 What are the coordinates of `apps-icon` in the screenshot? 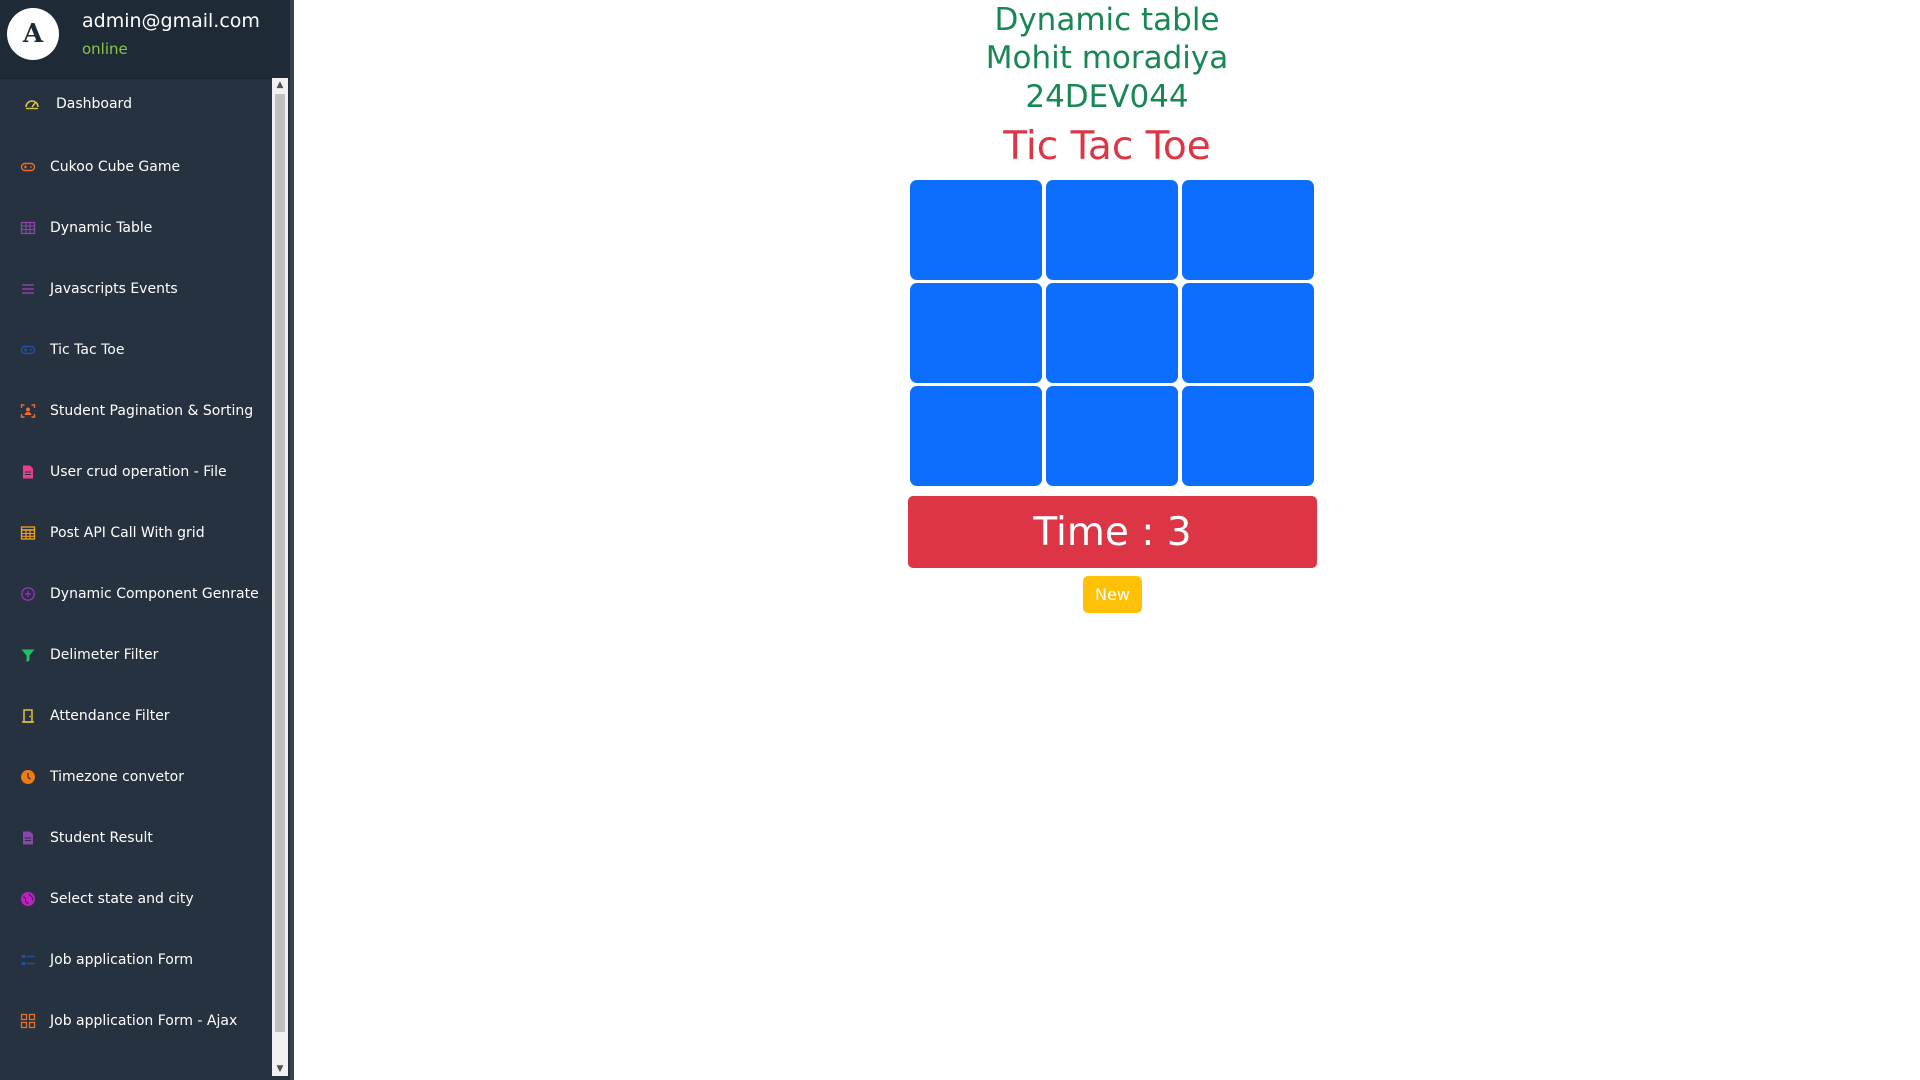 It's located at (28, 1021).